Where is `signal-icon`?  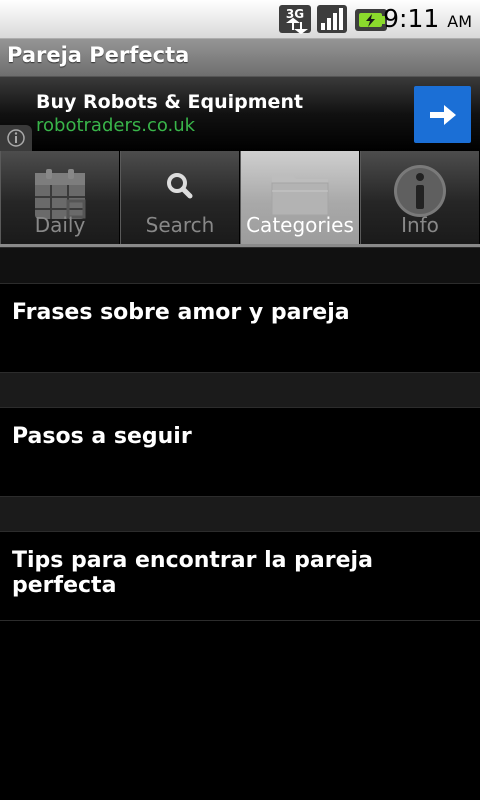 signal-icon is located at coordinates (332, 19).